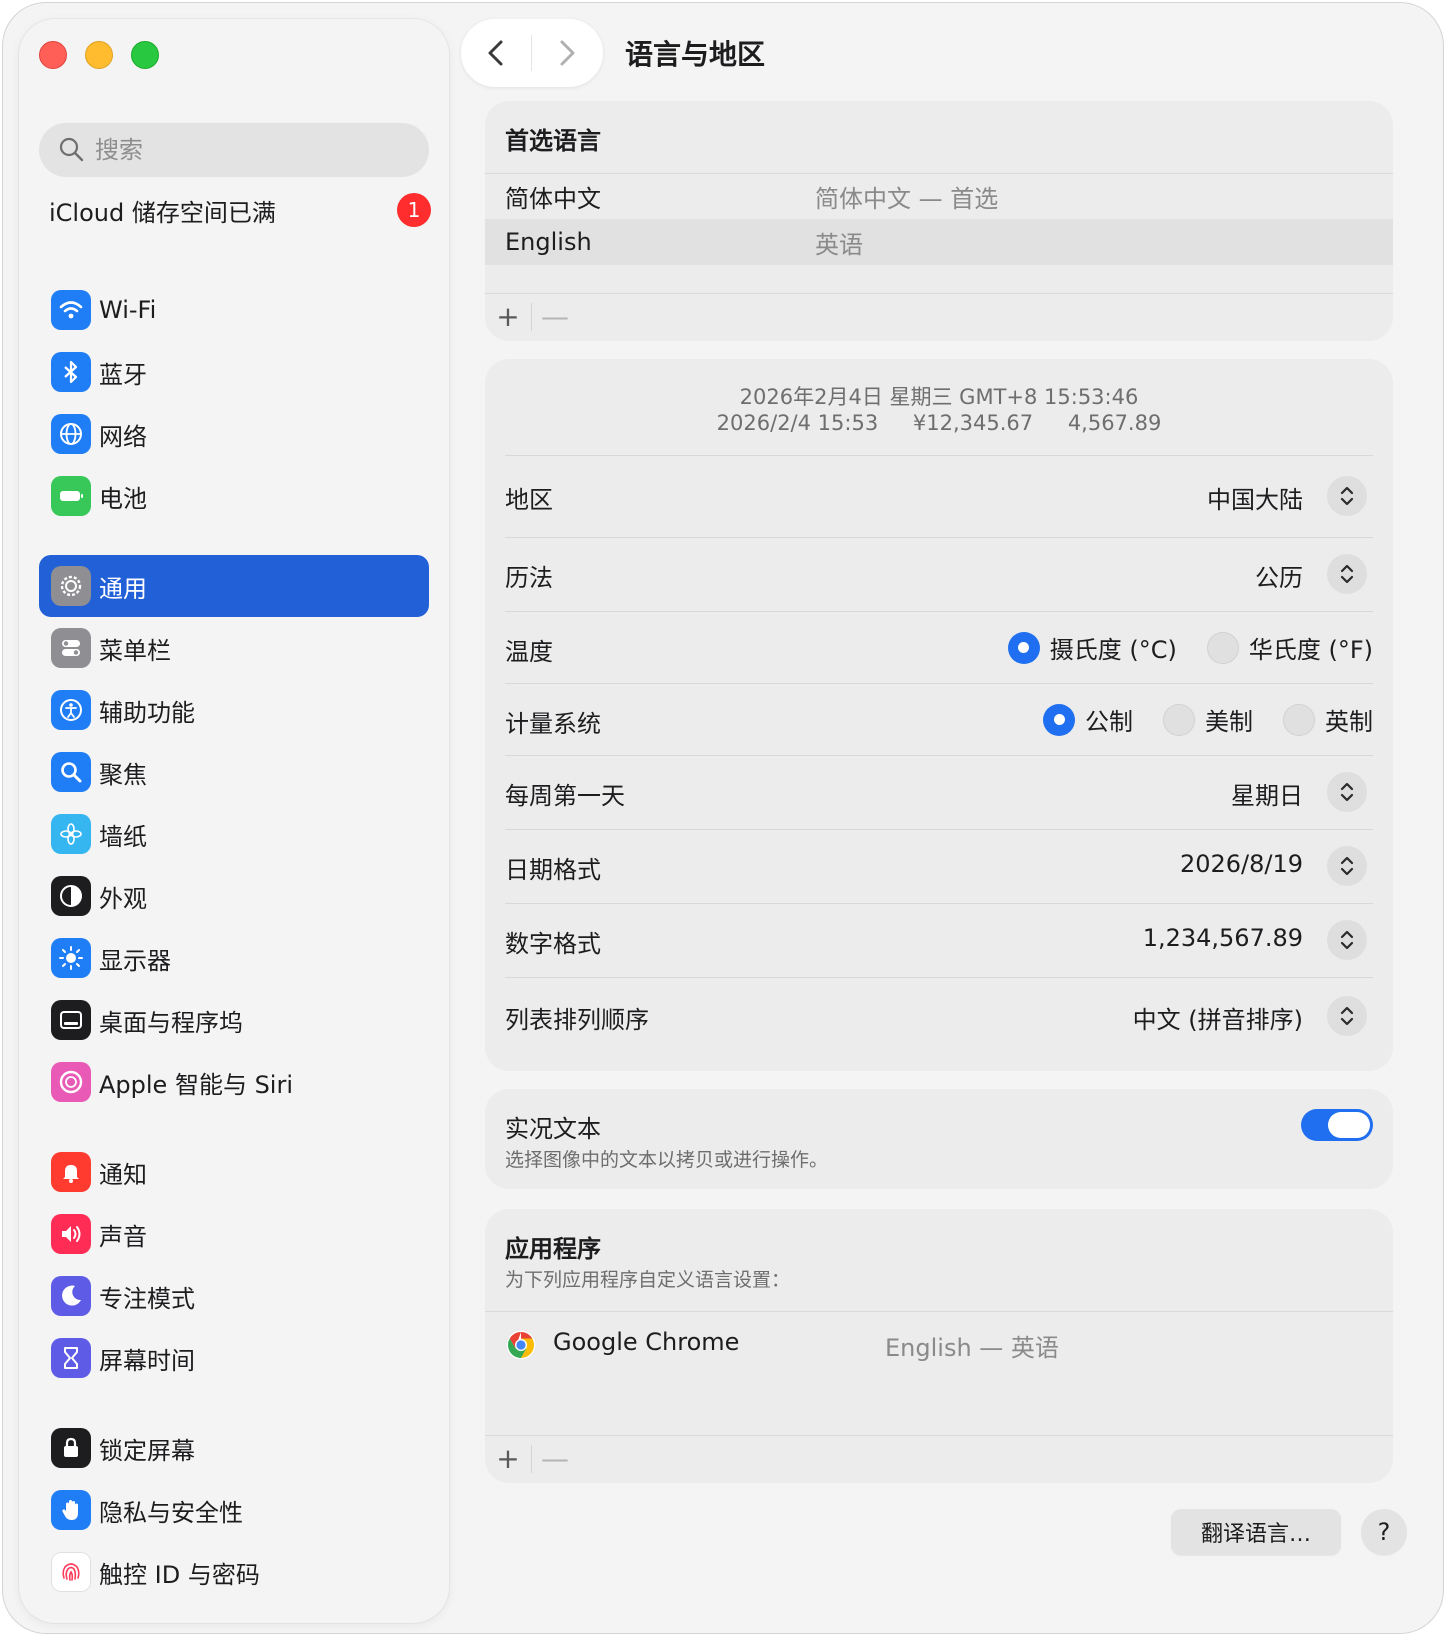 The width and height of the screenshot is (1446, 1636). Describe the element at coordinates (123, 436) in the screenshot. I see `sidebar-item-label: 网络` at that location.